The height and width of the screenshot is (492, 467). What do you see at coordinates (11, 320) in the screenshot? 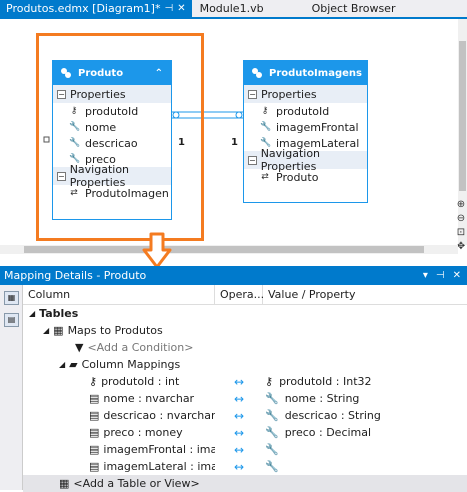
I see `map-entity-to-functions-icon: ▤` at bounding box center [11, 320].